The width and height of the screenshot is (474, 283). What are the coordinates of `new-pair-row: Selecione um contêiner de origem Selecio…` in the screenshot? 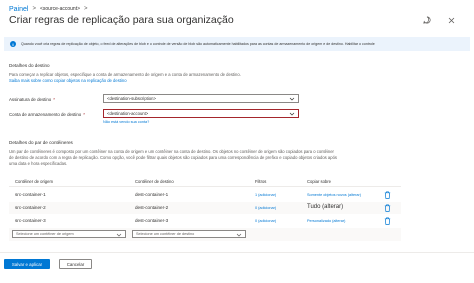 It's located at (205, 234).